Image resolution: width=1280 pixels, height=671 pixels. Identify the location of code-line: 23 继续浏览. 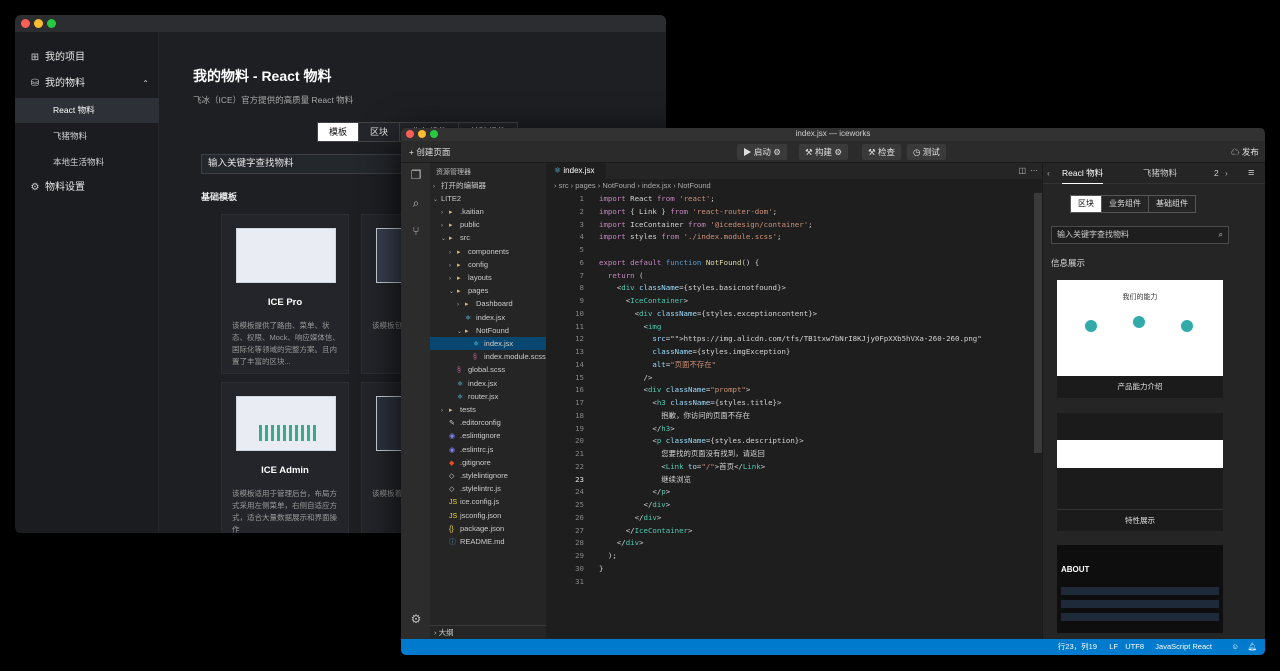
(794, 480).